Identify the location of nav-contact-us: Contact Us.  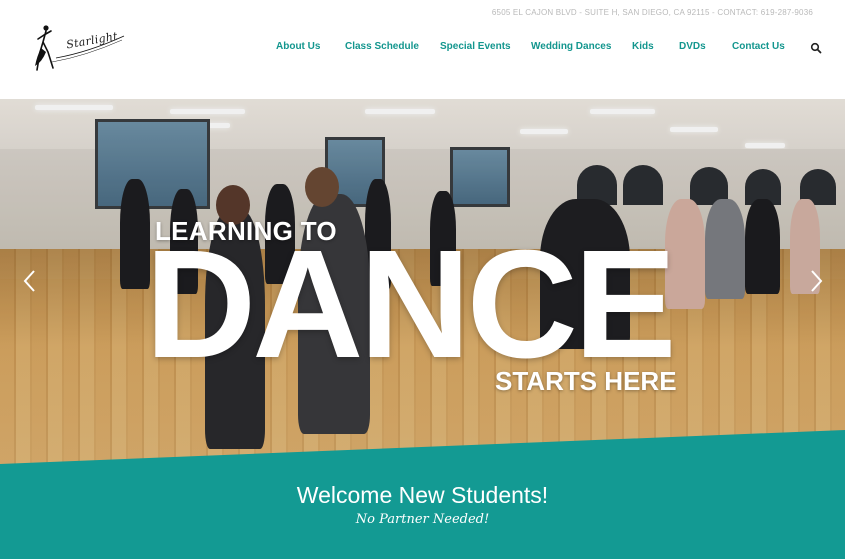
(758, 46).